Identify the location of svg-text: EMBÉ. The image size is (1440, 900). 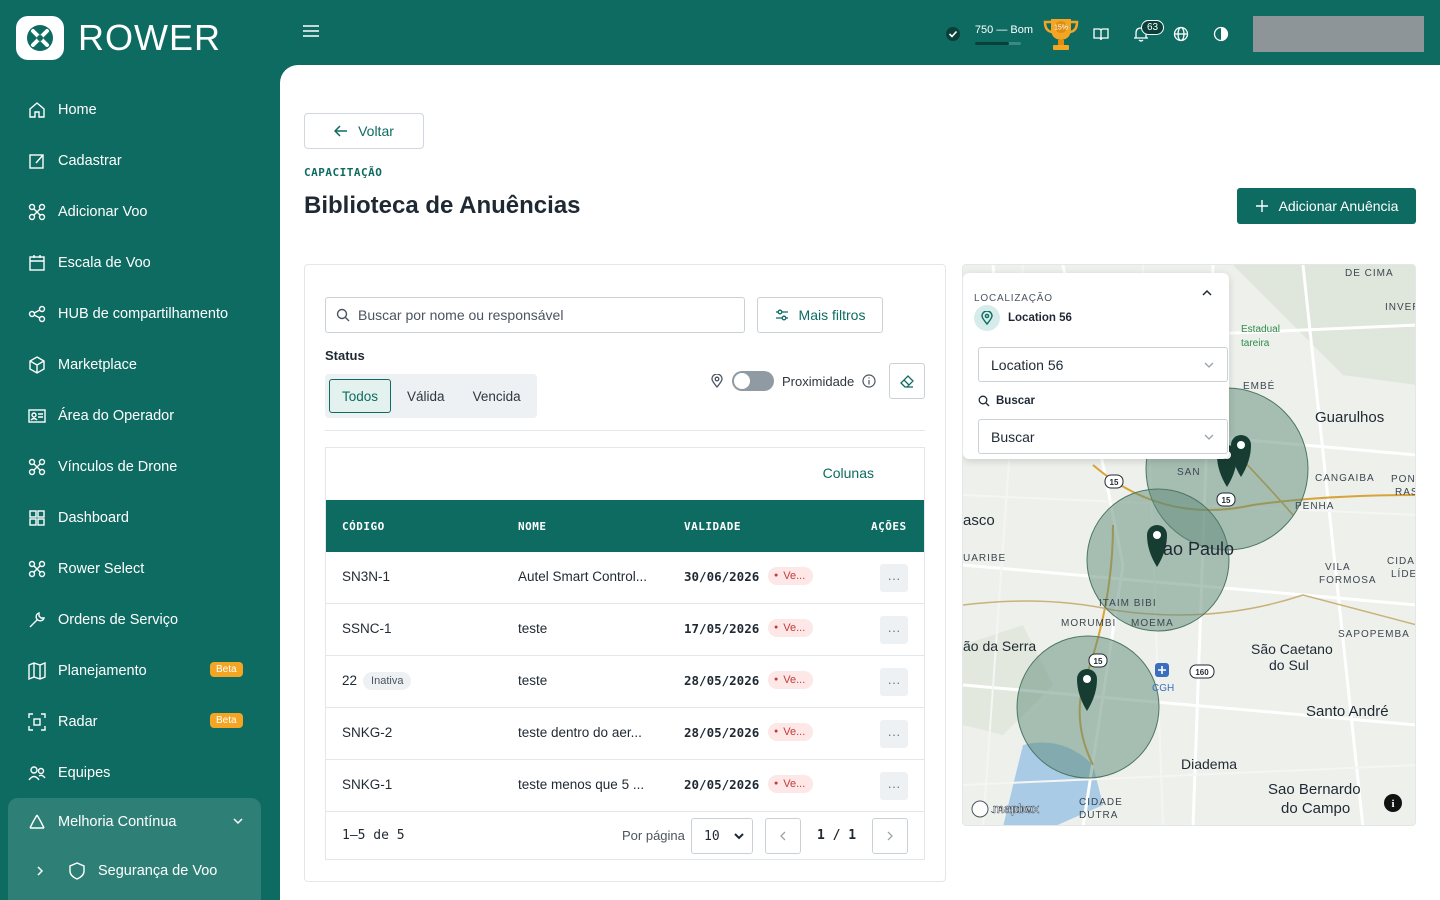
(1259, 385).